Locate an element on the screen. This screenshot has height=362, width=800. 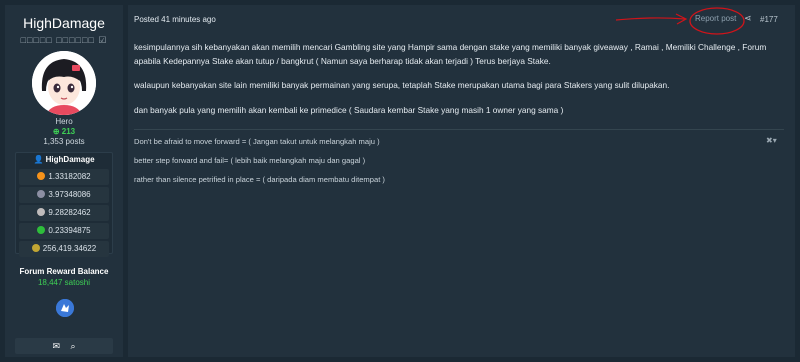
wallet-value: 256,419.34622 is located at coordinates (69, 248).